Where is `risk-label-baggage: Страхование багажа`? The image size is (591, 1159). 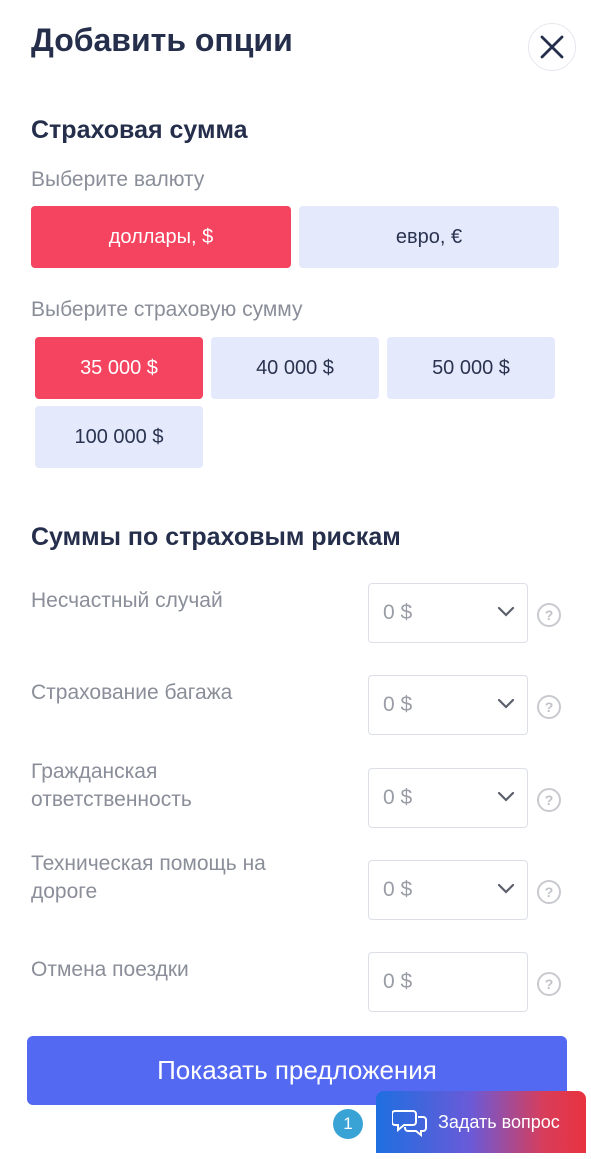 risk-label-baggage: Страхование багажа is located at coordinates (132, 692).